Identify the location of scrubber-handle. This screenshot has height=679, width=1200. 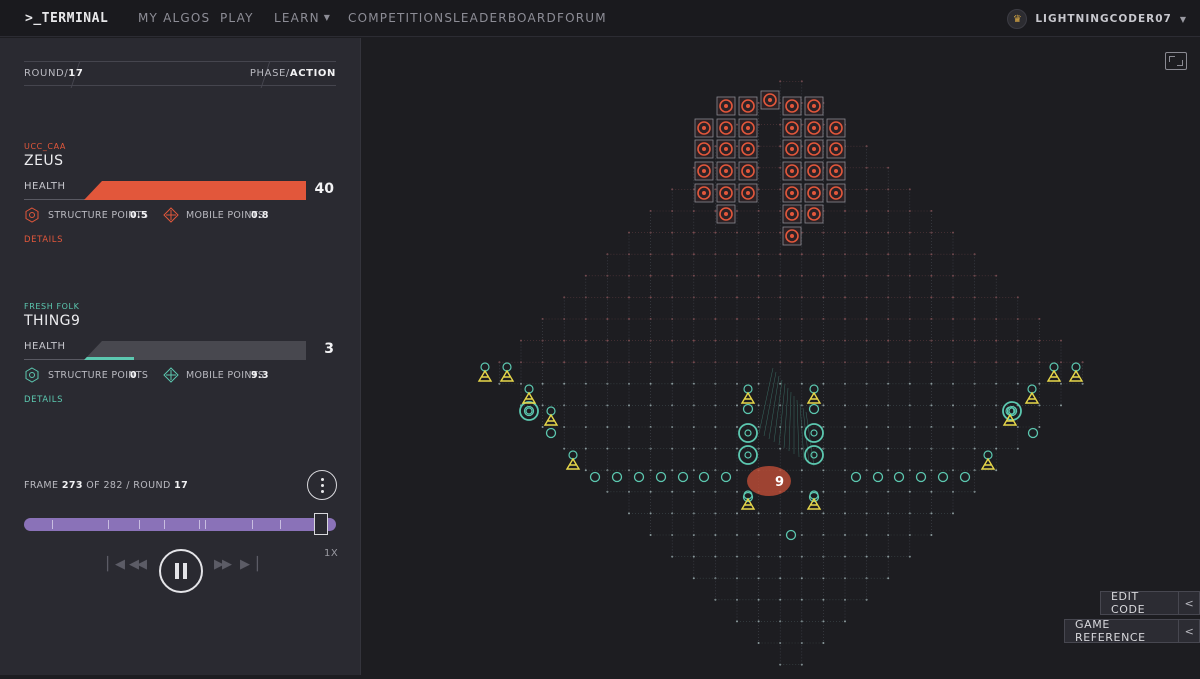
(321, 524).